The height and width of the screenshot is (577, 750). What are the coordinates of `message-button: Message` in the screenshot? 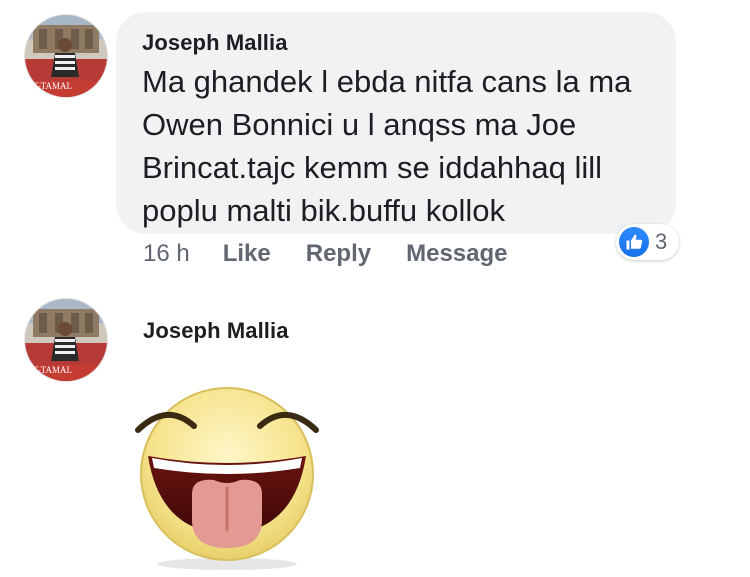 It's located at (456, 254).